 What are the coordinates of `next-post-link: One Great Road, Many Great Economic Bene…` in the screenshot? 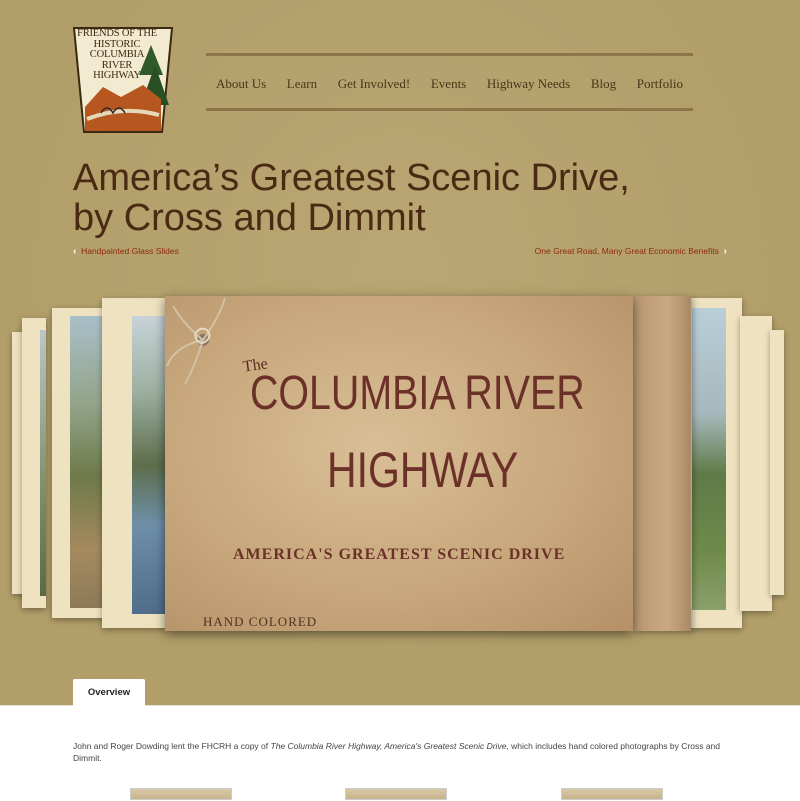 It's located at (631, 251).